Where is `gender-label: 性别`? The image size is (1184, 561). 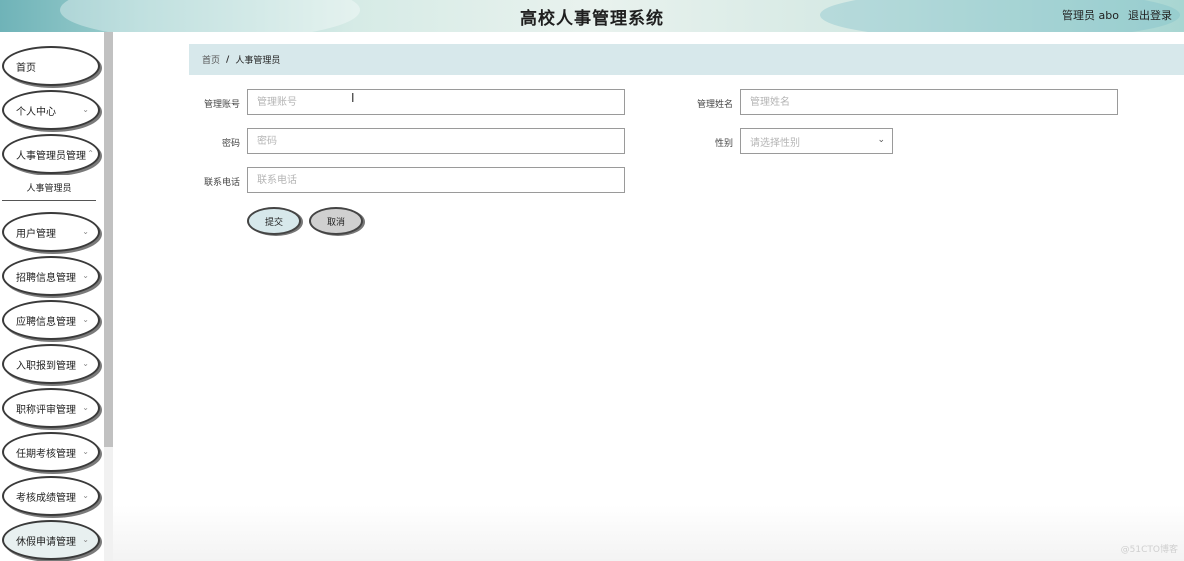
gender-label: 性别 is located at coordinates (723, 144).